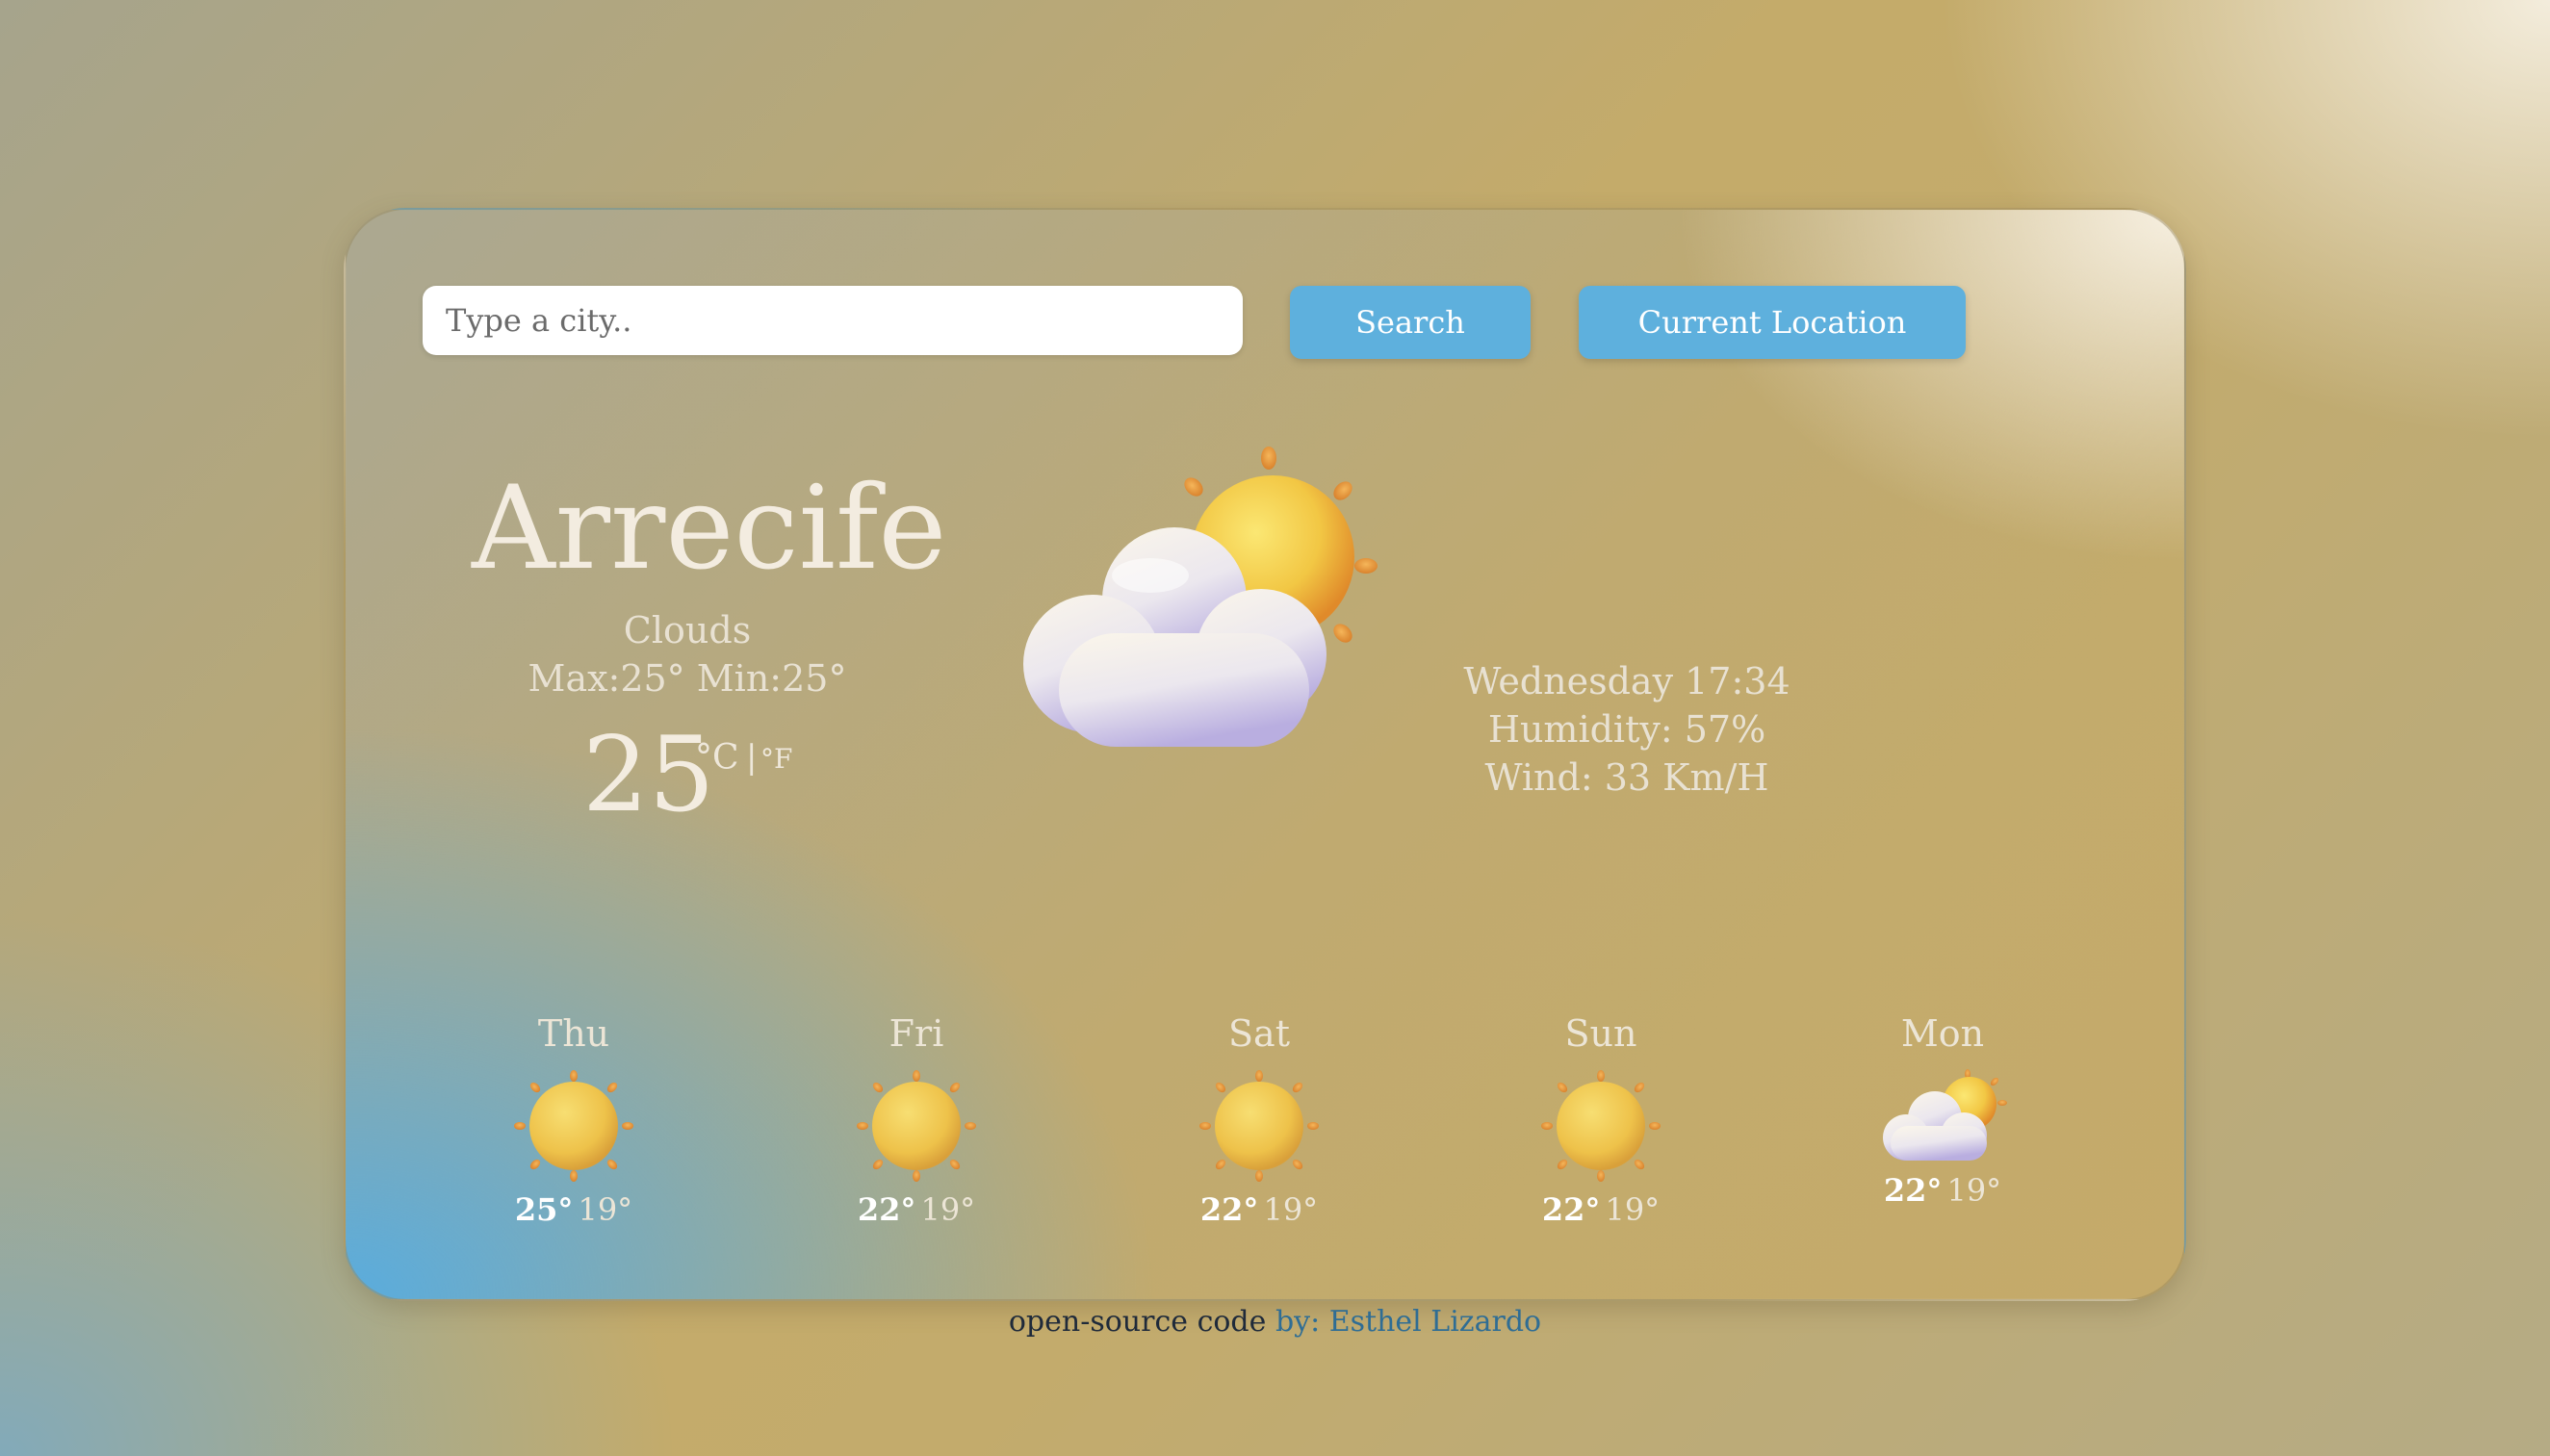 The height and width of the screenshot is (1456, 2550). I want to click on wind-speed: Wind: 33 Km/H, so click(1626, 778).